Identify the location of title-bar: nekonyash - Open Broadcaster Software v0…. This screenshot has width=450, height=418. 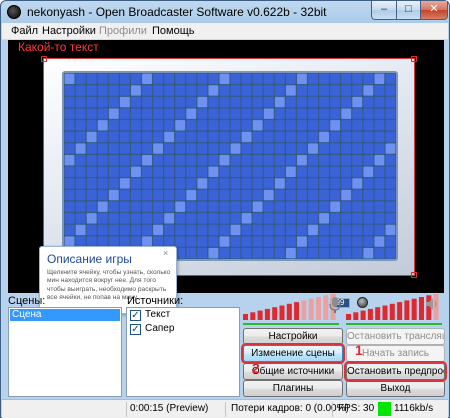
(225, 12).